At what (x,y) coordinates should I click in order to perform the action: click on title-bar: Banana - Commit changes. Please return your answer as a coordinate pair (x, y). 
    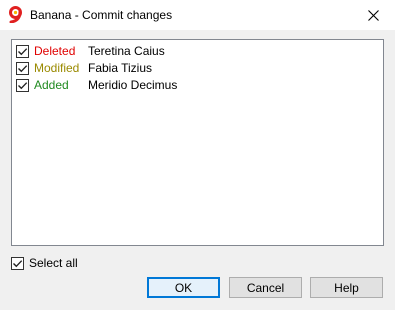
    Looking at the image, I should click on (197, 15).